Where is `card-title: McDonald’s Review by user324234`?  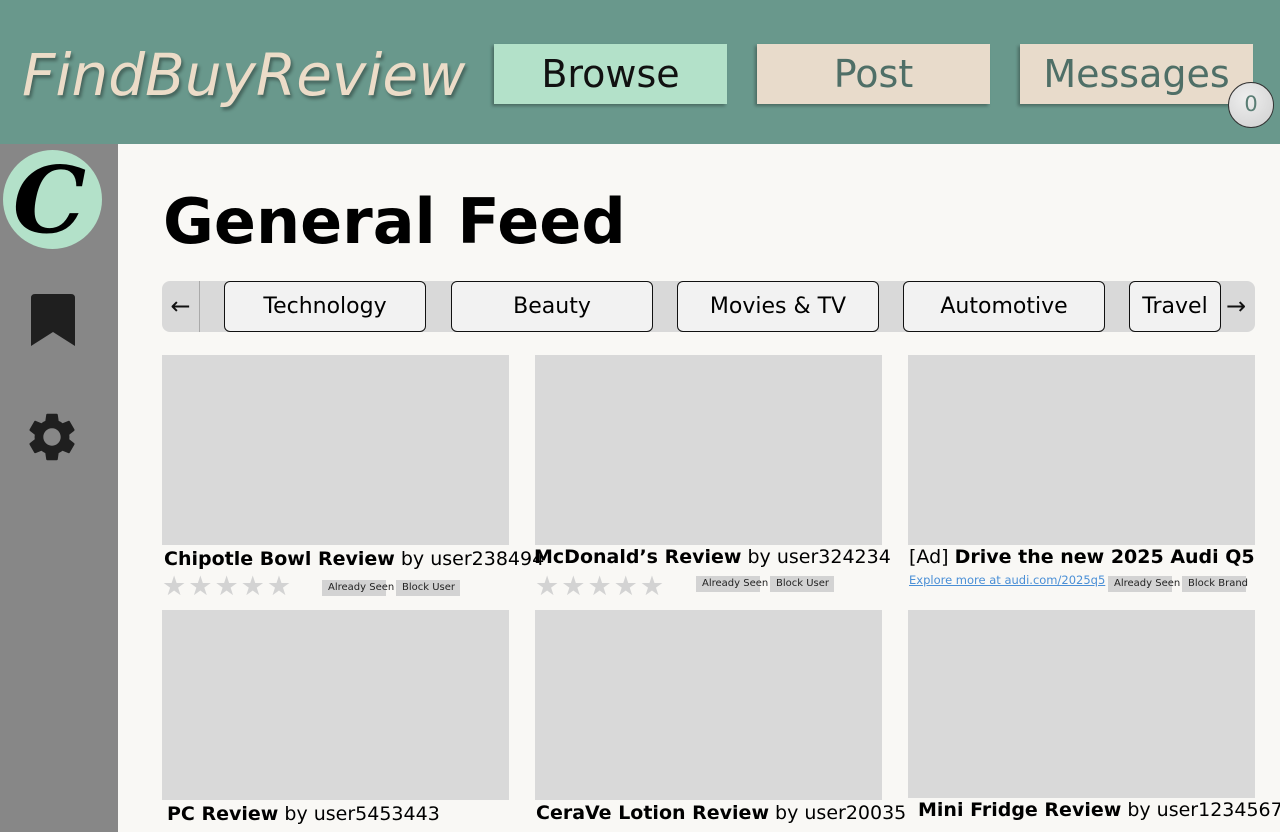
card-title: McDonald’s Review by user324234 is located at coordinates (712, 557).